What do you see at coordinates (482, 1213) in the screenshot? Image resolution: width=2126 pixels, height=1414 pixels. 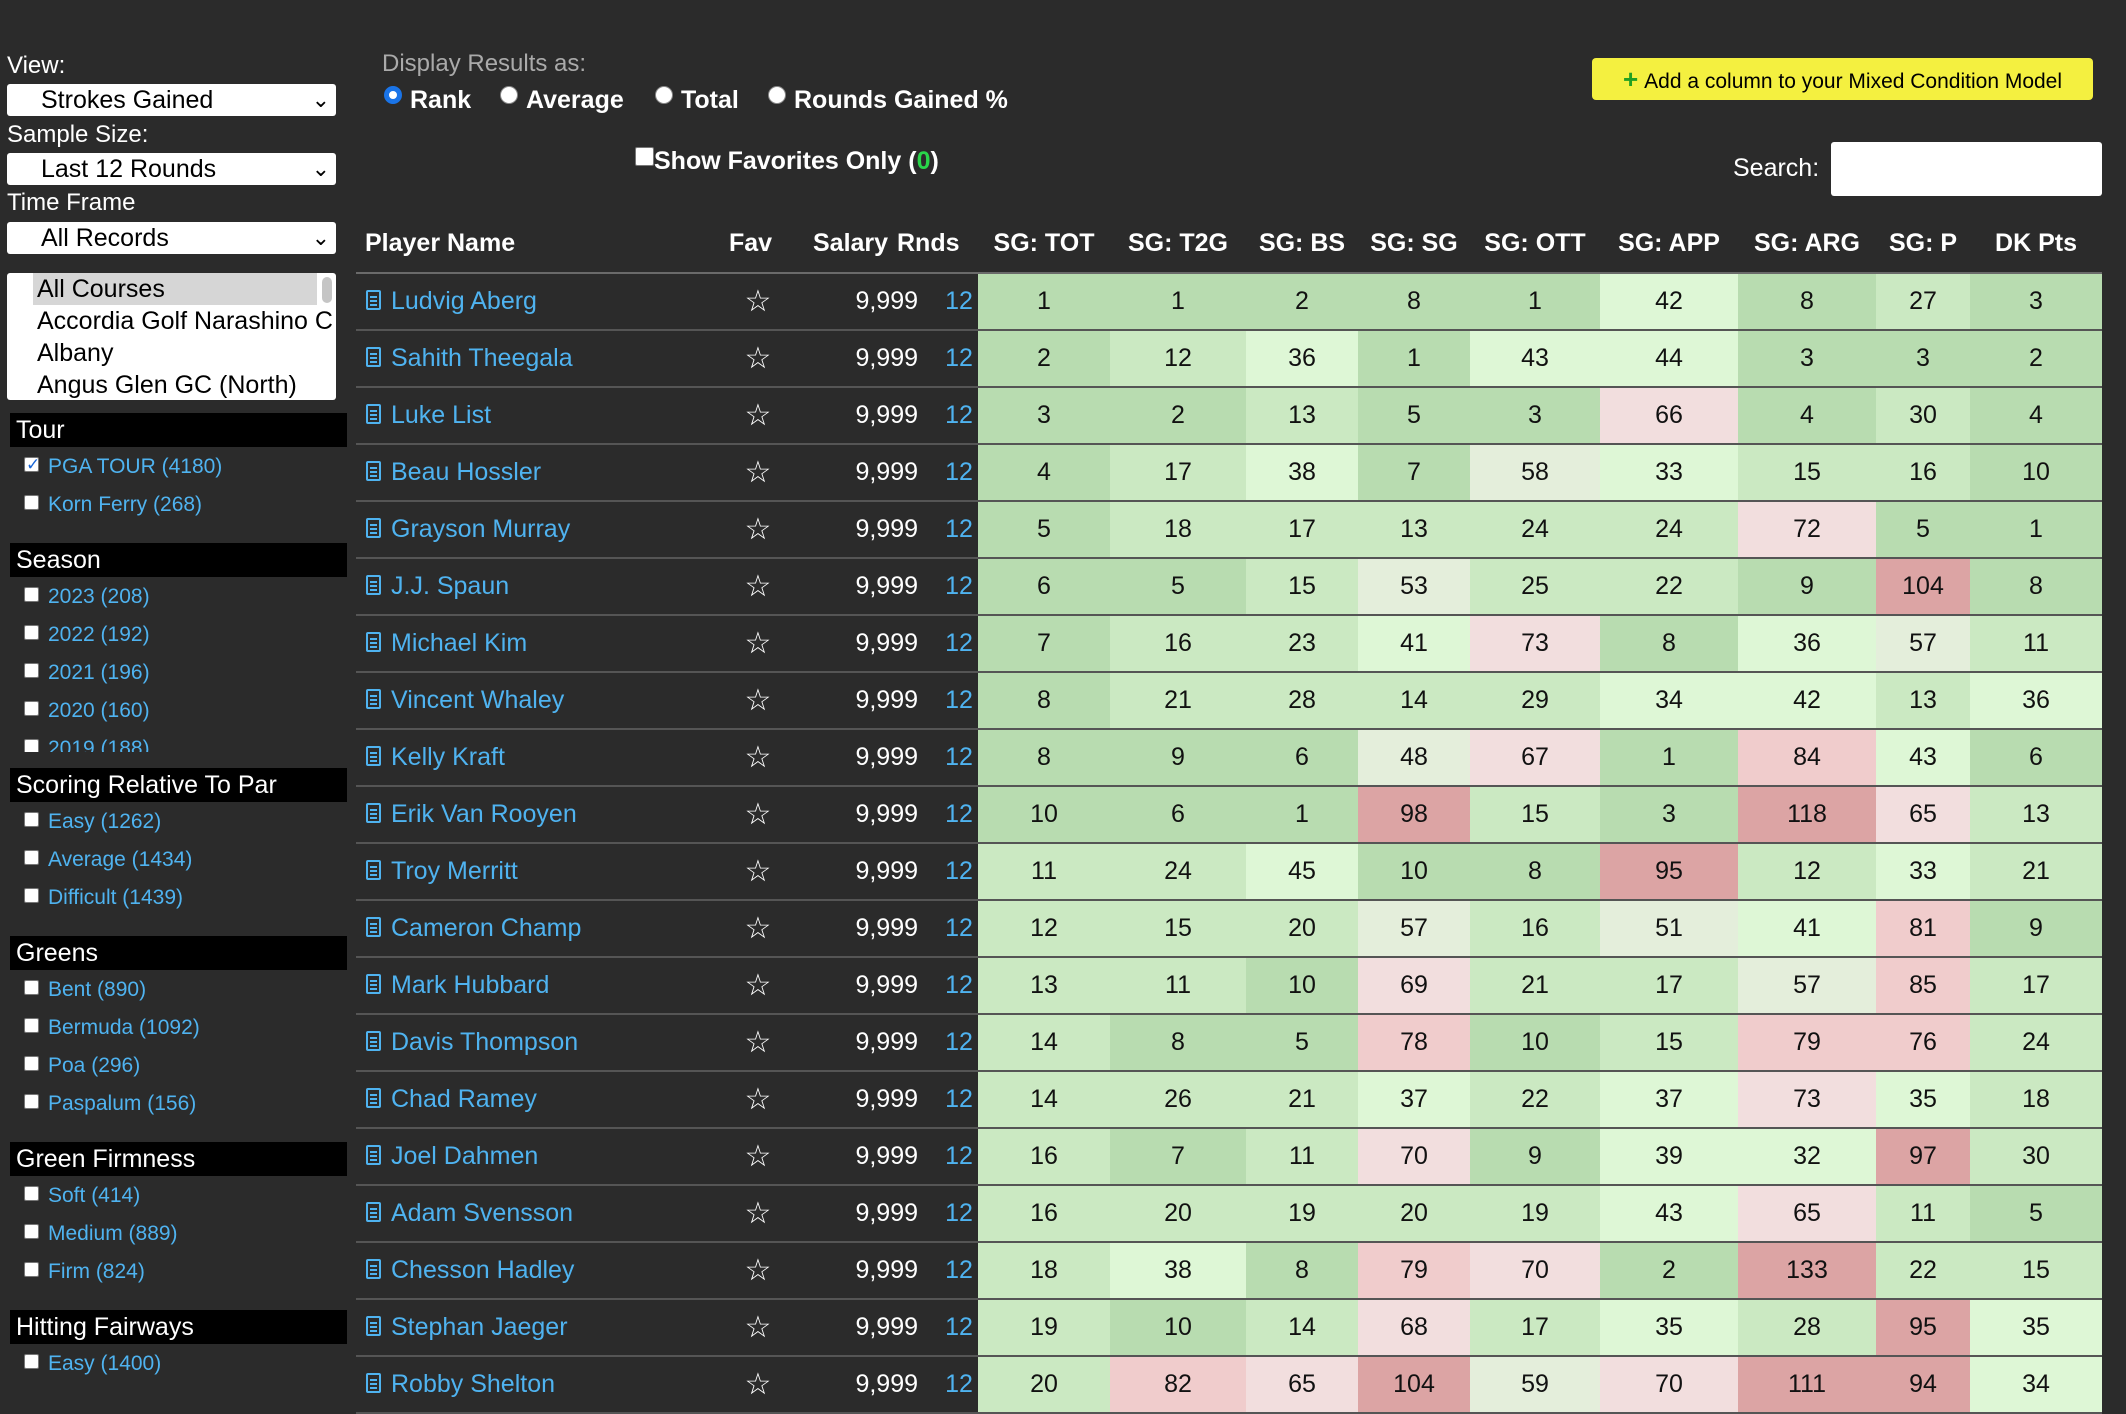 I see `player-name: Adam Svensson` at bounding box center [482, 1213].